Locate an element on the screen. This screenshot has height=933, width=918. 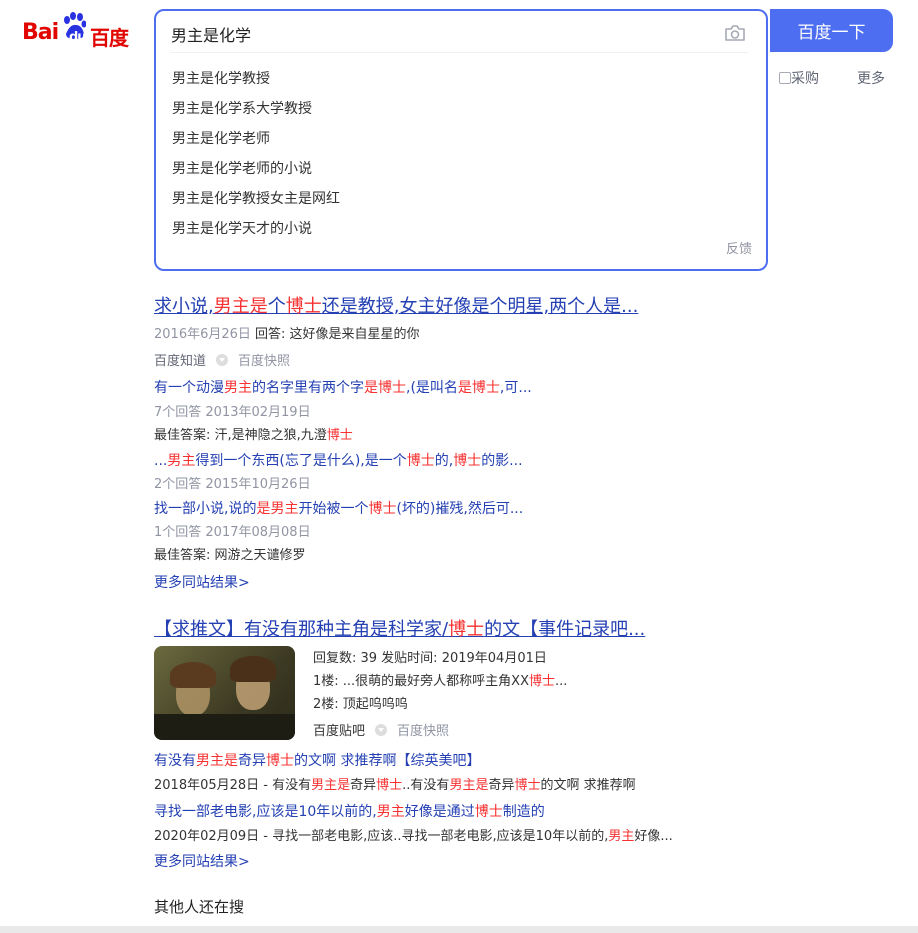
text: 制造的 is located at coordinates (523, 812).